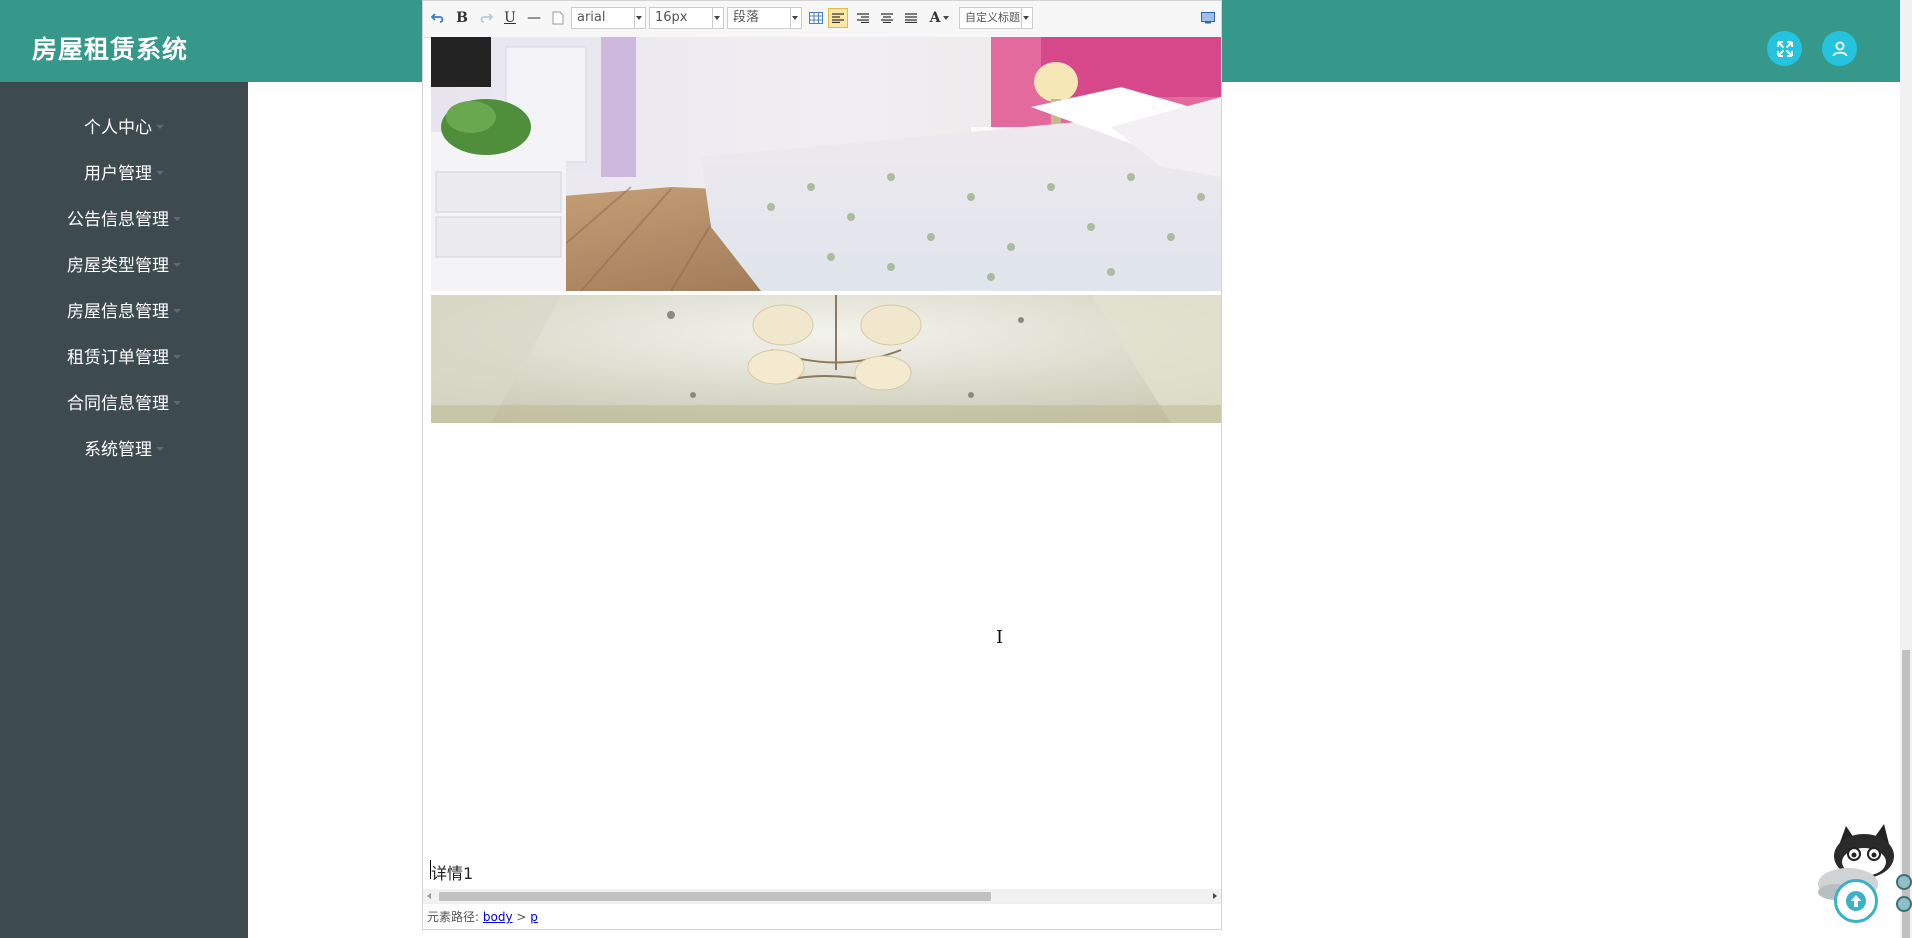 This screenshot has height=938, width=1912. Describe the element at coordinates (534, 917) in the screenshot. I see `element-path-p-link: p` at that location.